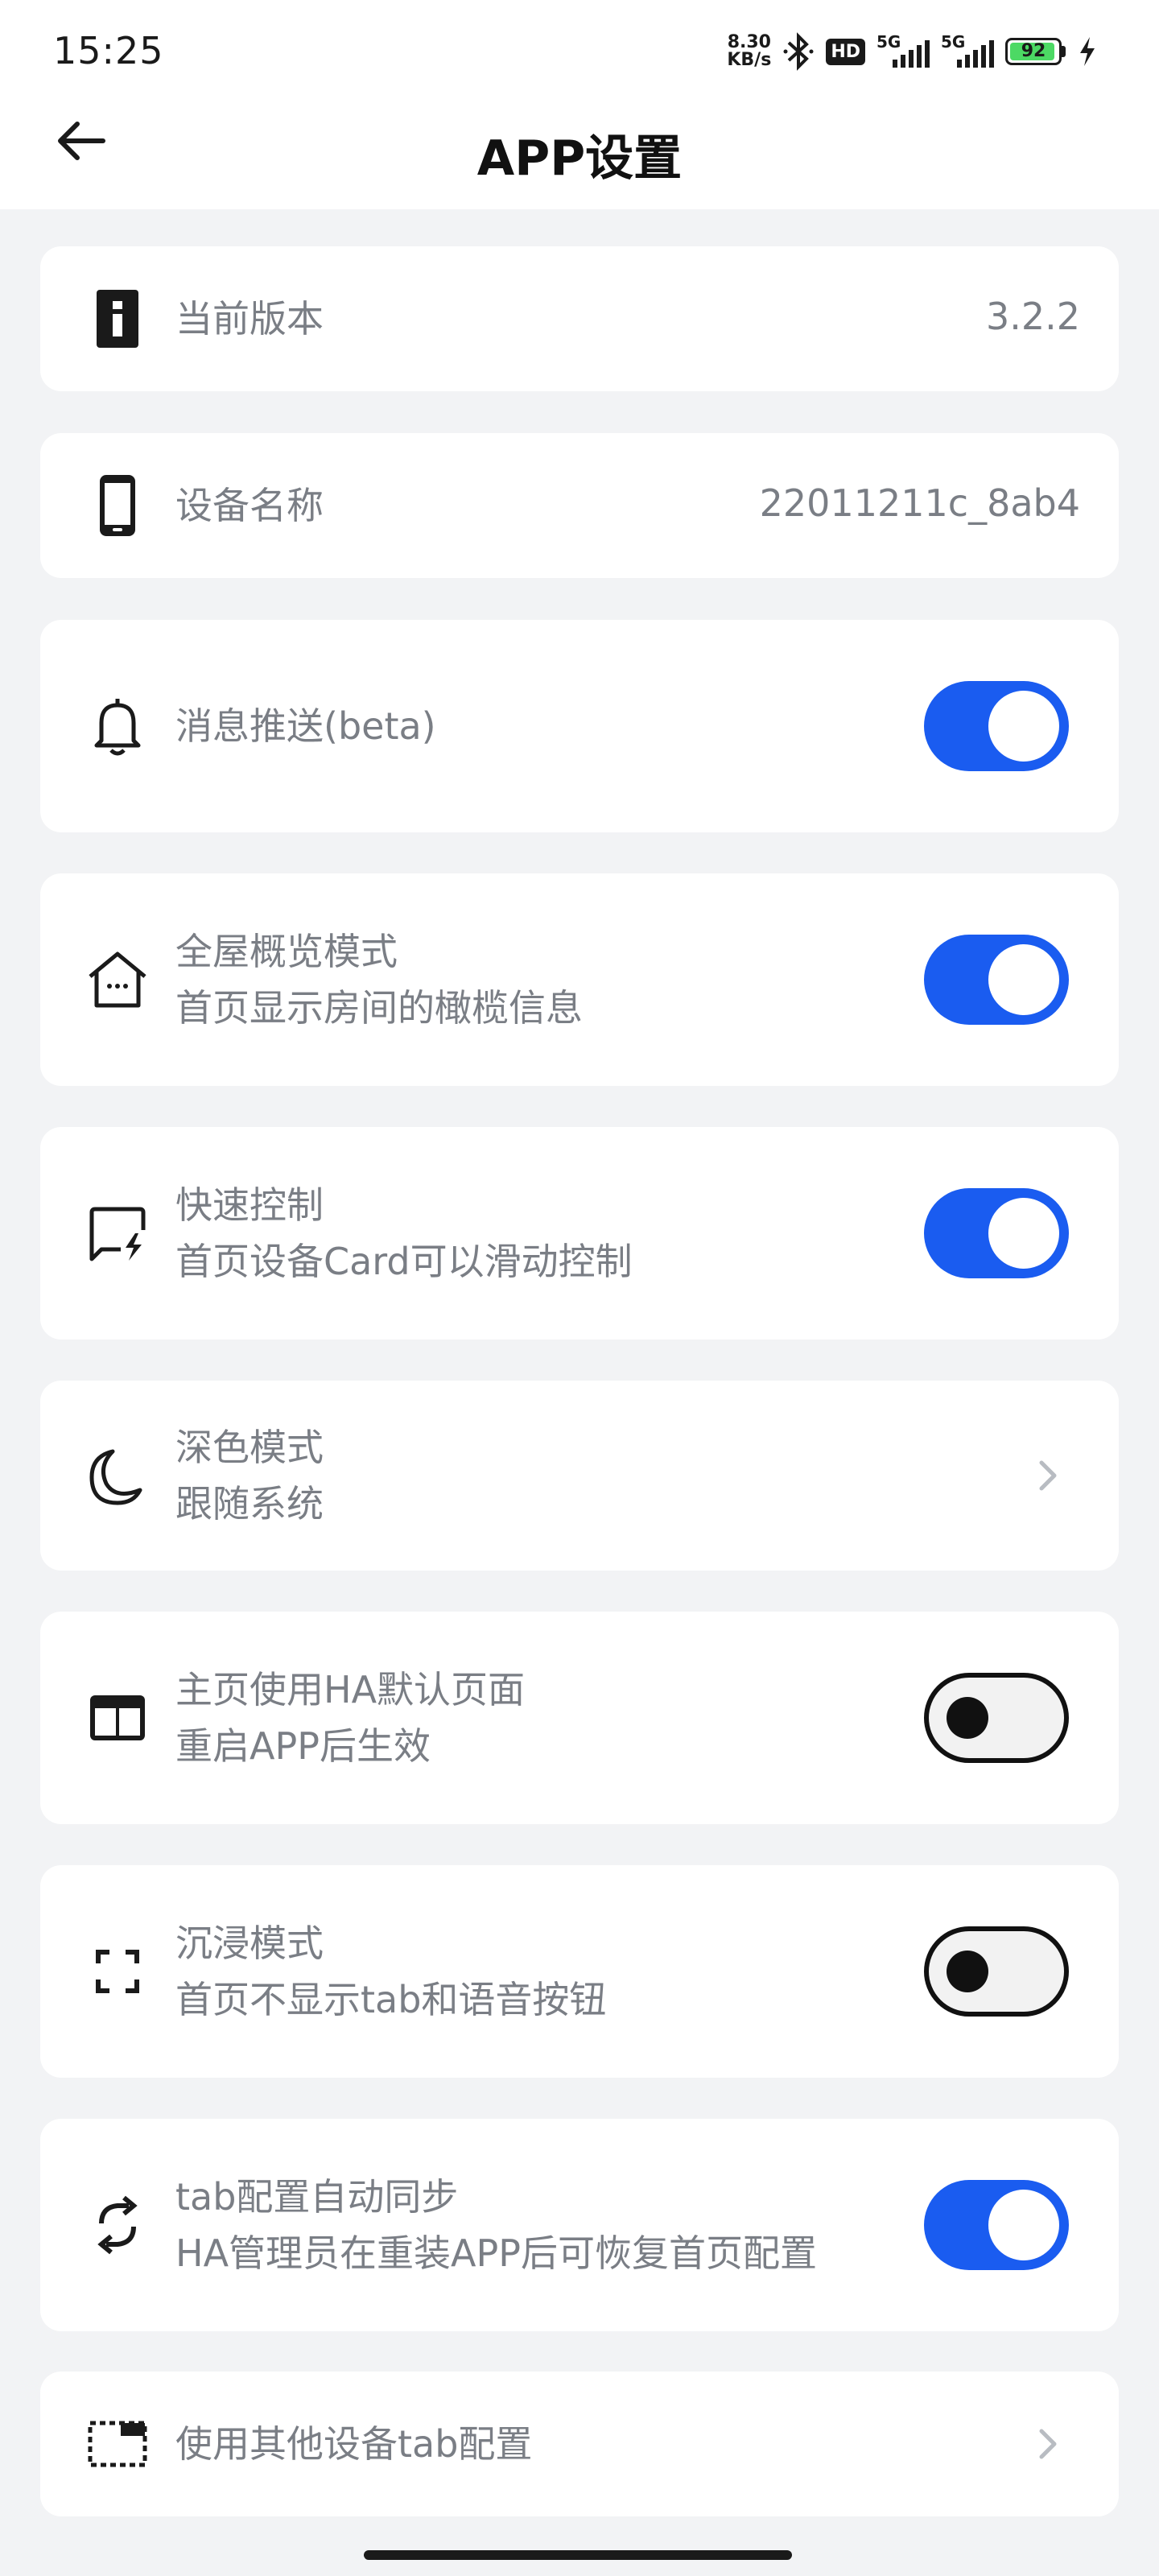 The image size is (1159, 2576). What do you see at coordinates (996, 1718) in the screenshot?
I see `ha-default-page-toggle` at bounding box center [996, 1718].